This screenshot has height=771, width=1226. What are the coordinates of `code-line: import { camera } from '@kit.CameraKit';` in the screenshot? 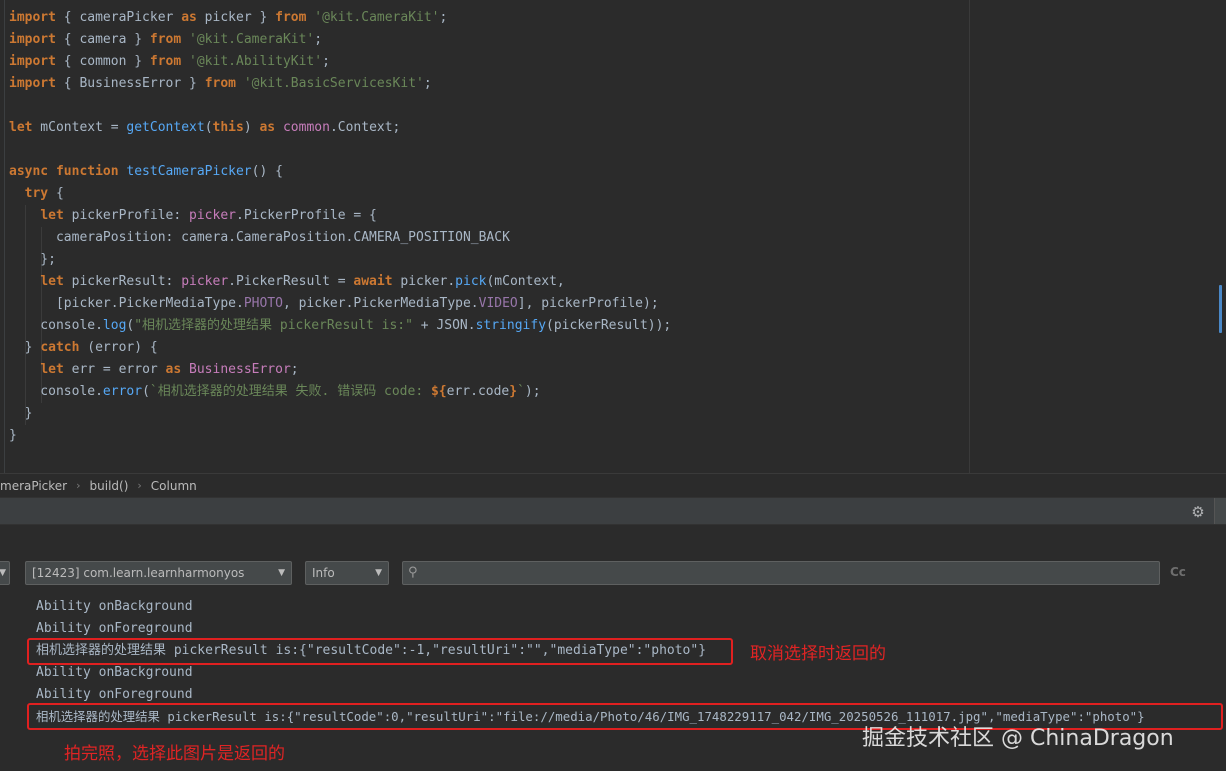 It's located at (166, 39).